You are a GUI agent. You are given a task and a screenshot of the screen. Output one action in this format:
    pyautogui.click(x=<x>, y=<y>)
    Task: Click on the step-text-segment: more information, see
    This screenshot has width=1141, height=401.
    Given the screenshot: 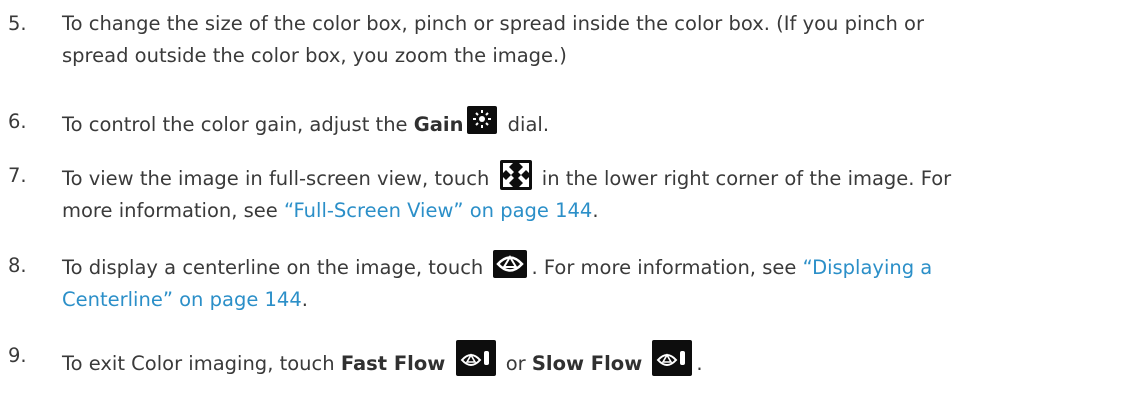 What is the action you would take?
    pyautogui.click(x=173, y=210)
    